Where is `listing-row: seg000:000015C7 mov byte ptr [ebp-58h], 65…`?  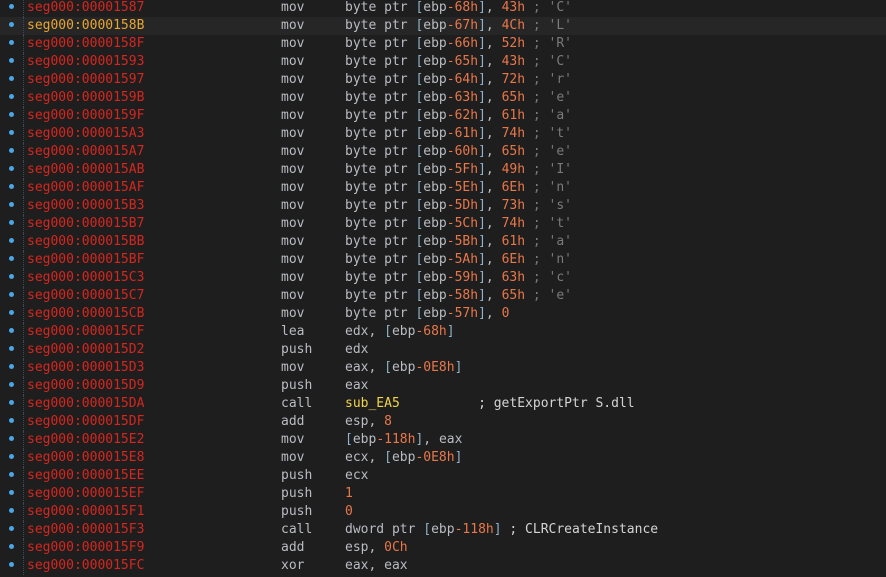 listing-row: seg000:000015C7 mov byte ptr [ebp-58h], 65… is located at coordinates (443, 296).